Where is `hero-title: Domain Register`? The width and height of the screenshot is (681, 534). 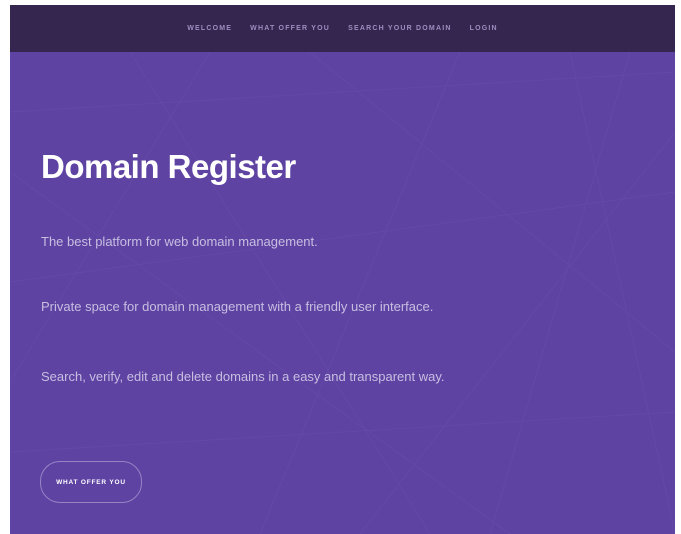 hero-title: Domain Register is located at coordinates (168, 166).